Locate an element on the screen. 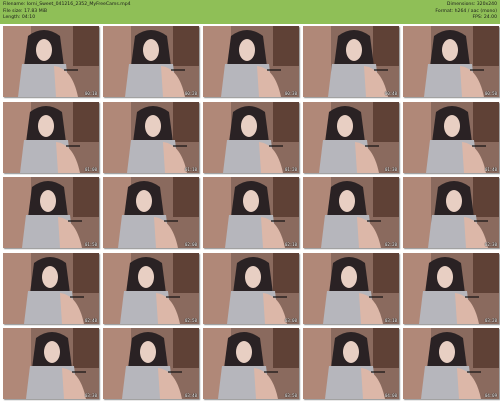 The width and height of the screenshot is (500, 401). dimensions-line: Dimensions: 320x240 is located at coordinates (471, 4).